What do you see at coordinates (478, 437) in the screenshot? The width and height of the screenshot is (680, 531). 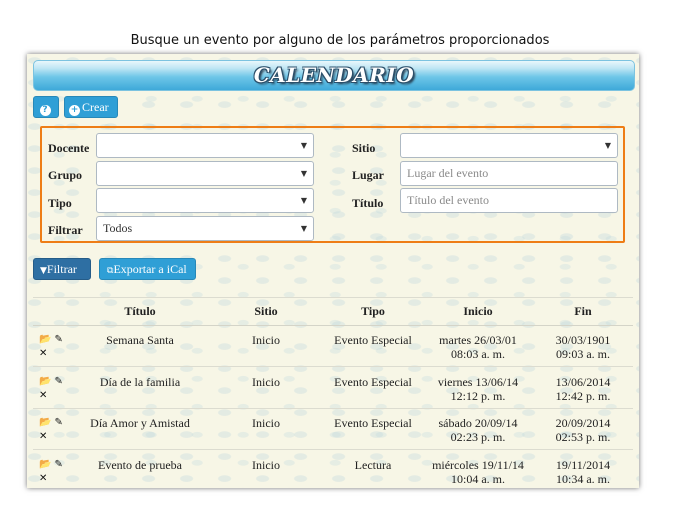 I see `inicio-time: 02:23 p. m.` at bounding box center [478, 437].